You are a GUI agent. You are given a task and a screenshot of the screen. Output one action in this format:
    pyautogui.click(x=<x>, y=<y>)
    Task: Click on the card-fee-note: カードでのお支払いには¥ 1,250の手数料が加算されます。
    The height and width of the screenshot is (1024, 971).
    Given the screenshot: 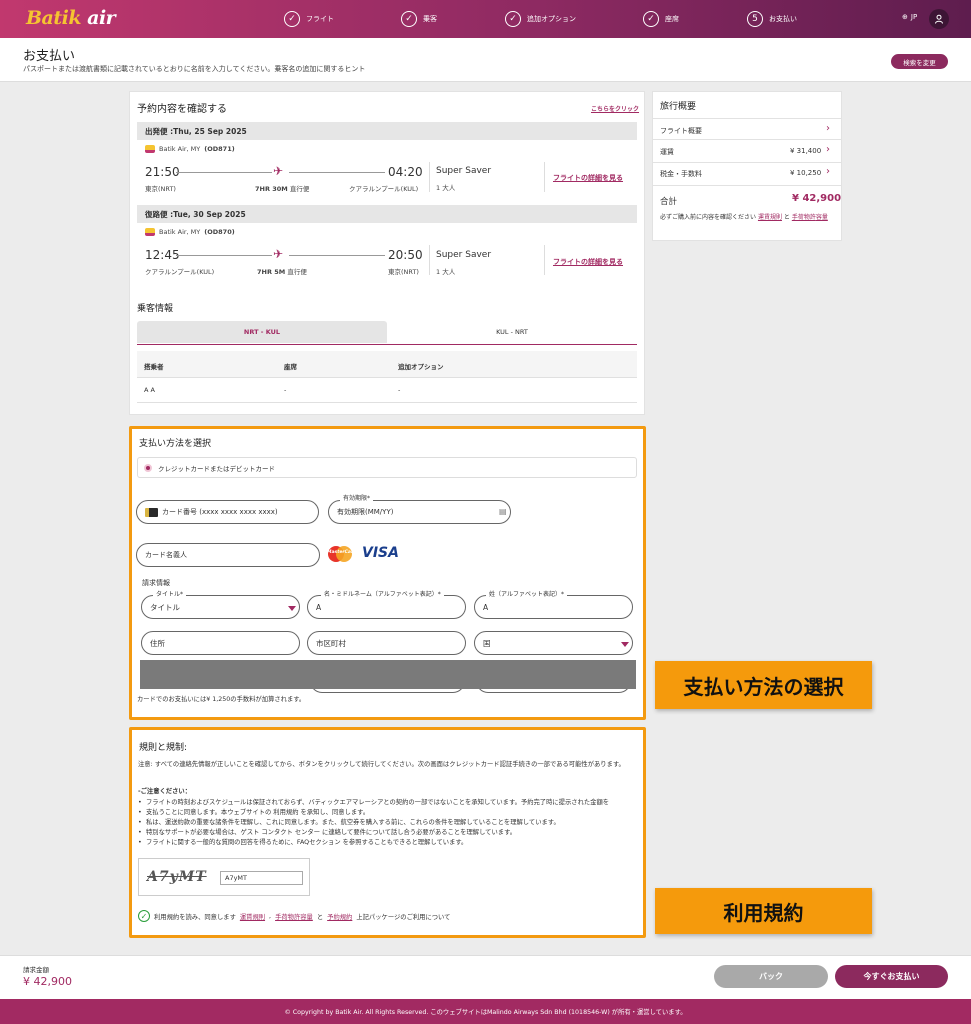 What is the action you would take?
    pyautogui.click(x=221, y=699)
    